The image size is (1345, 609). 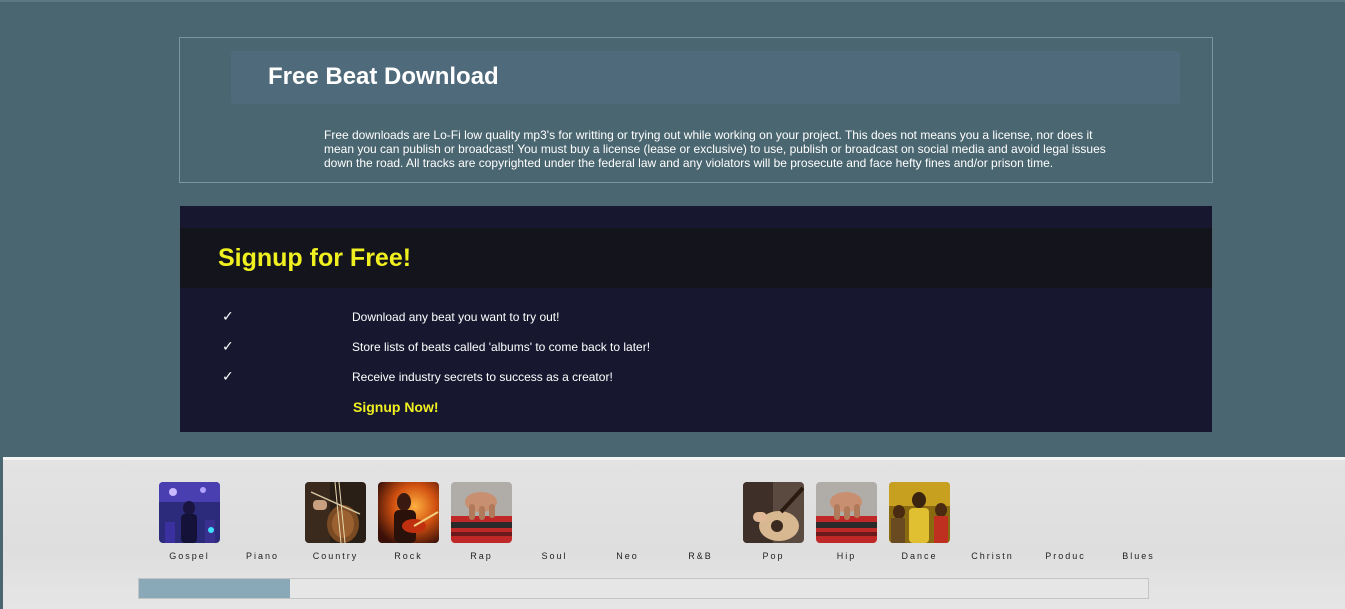 I want to click on genre-gospel: Gospel, so click(x=189, y=524).